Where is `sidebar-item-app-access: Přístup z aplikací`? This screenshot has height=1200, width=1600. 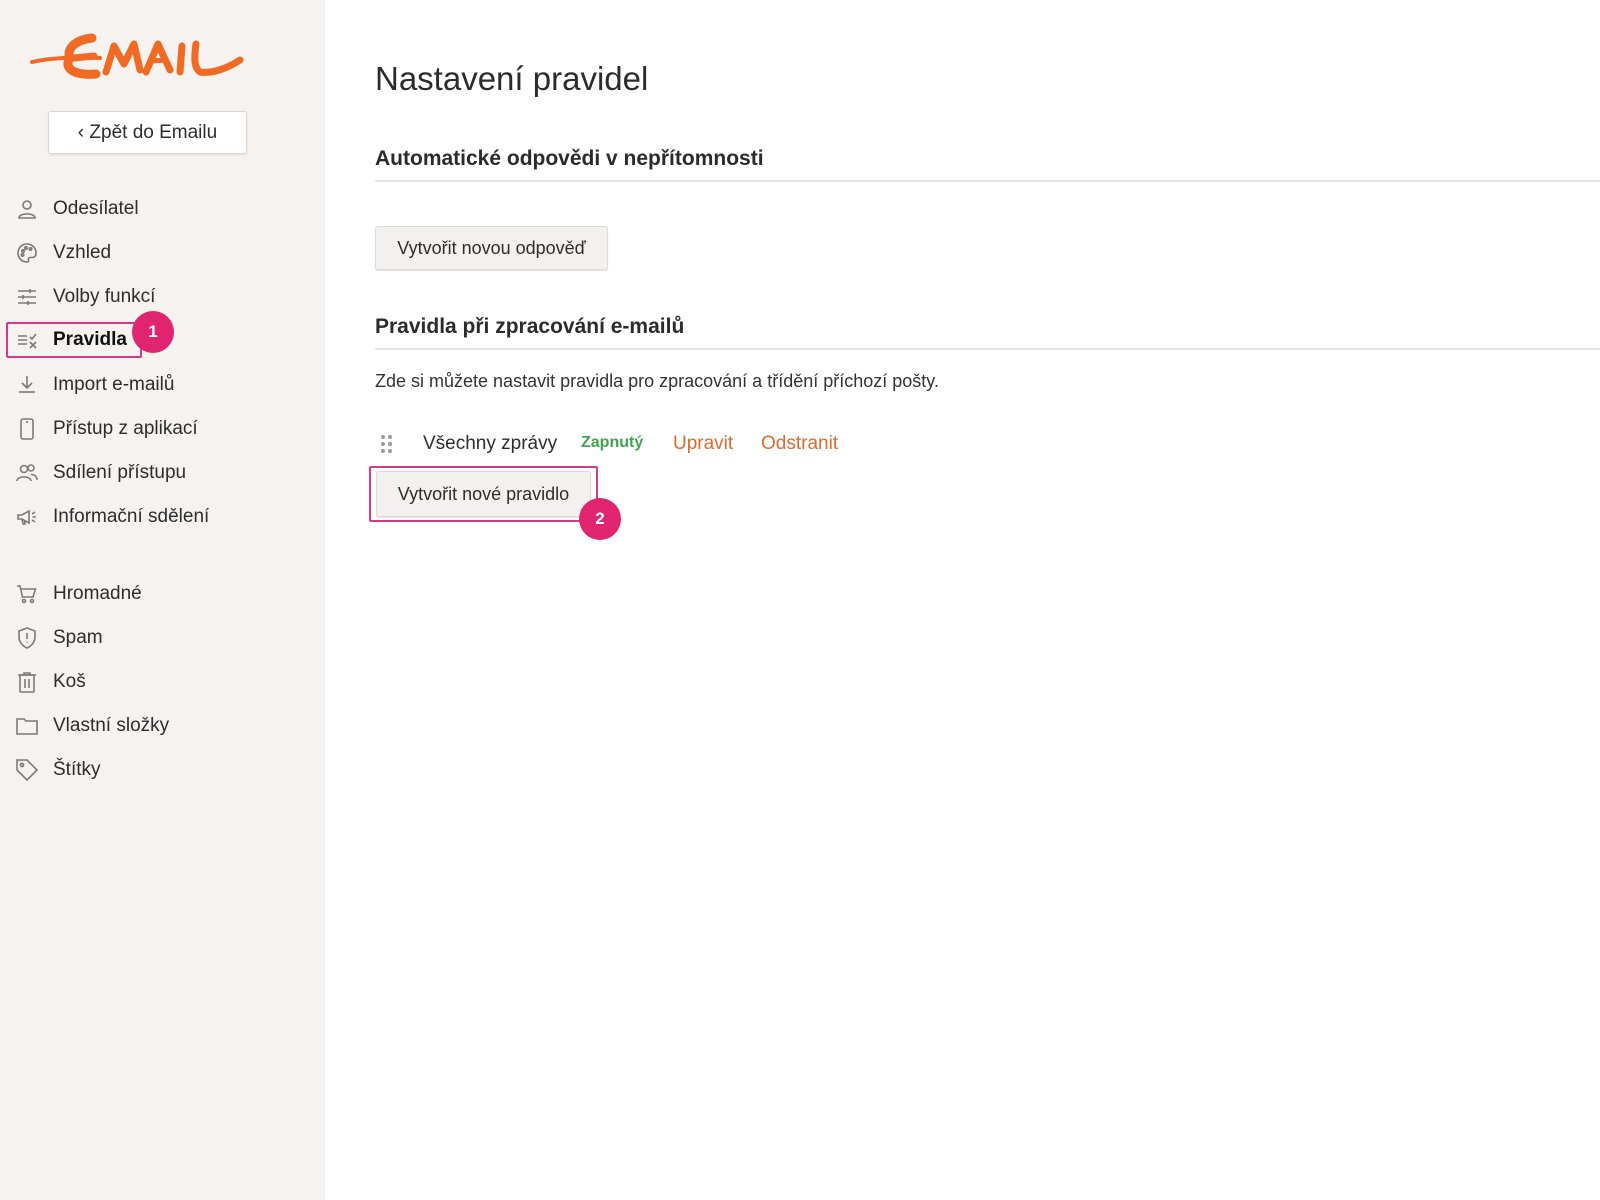
sidebar-item-app-access: Přístup z aplikací is located at coordinates (106, 429).